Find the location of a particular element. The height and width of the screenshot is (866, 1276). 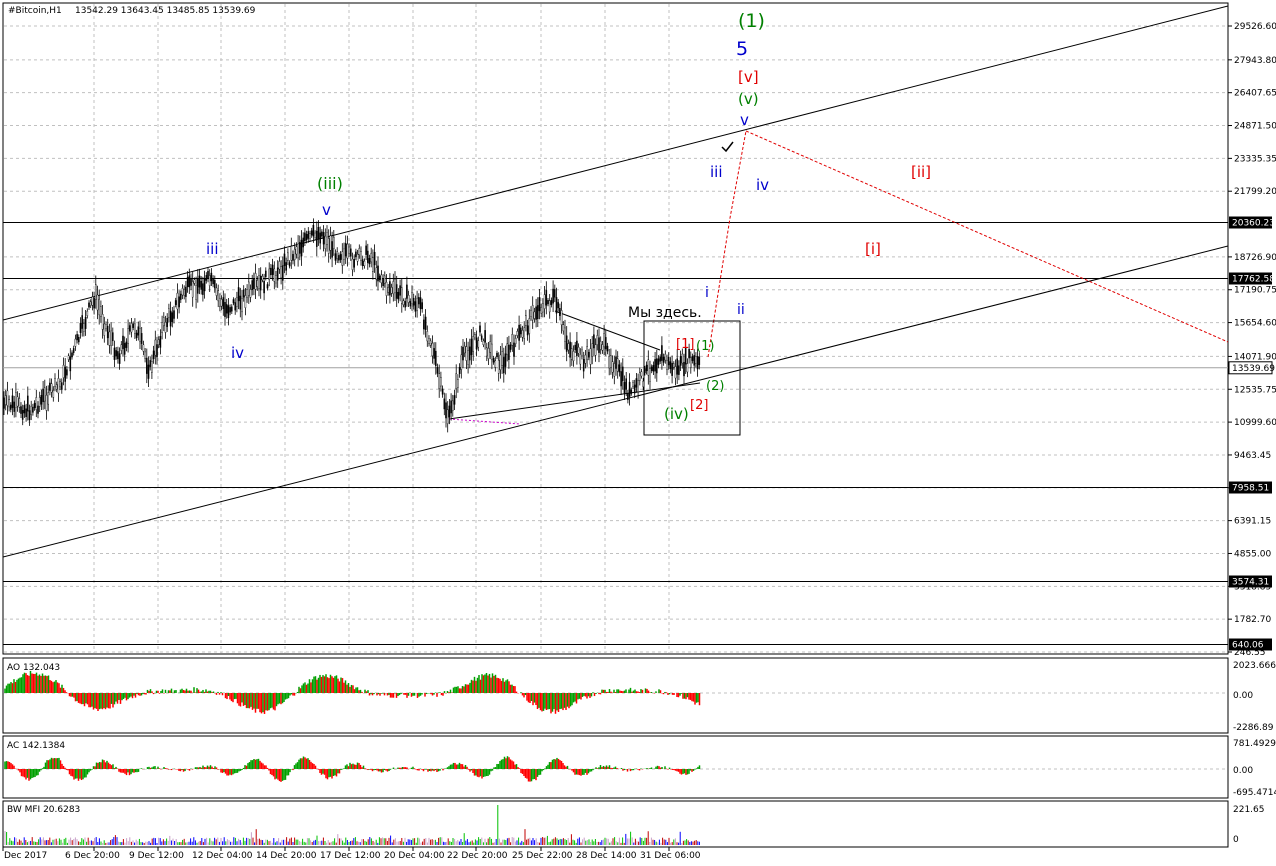

ao-tick-top: 2023.666 is located at coordinates (1254, 666).